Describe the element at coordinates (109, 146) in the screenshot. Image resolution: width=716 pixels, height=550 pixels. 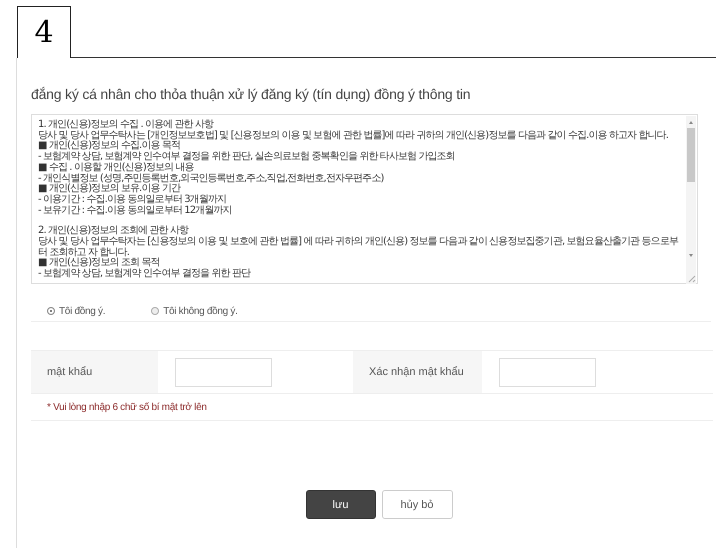
I see `terms-line: ■ 개인(신용)정보의 수집.이용 목적` at that location.